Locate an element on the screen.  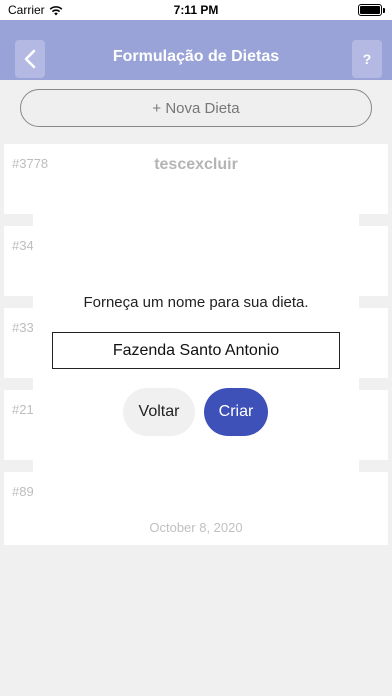
diet-id: #21 is located at coordinates (23, 409).